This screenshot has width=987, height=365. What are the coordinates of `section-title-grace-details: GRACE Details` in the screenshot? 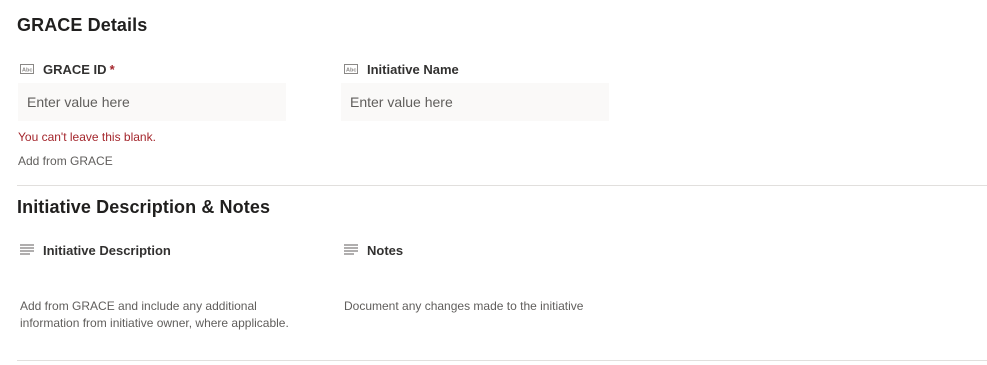 It's located at (82, 25).